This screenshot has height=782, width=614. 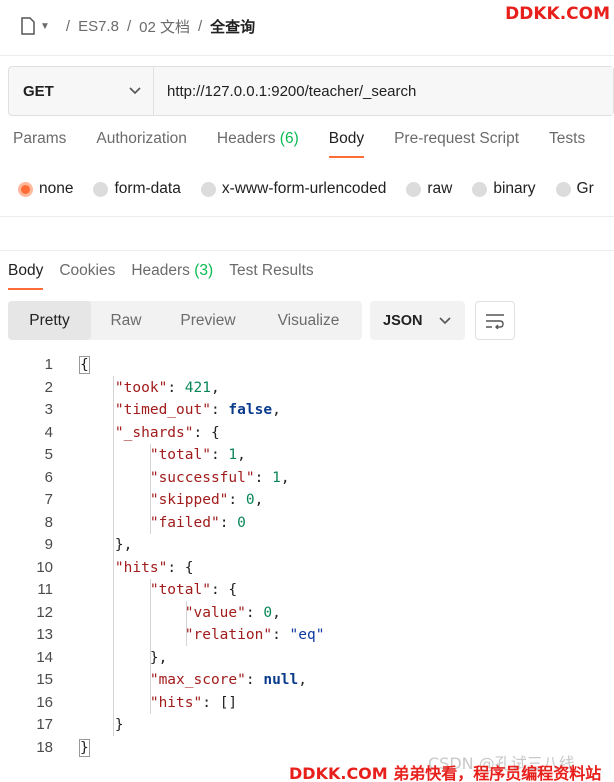 What do you see at coordinates (258, 144) in the screenshot?
I see `tab-headers: Headers (6)` at bounding box center [258, 144].